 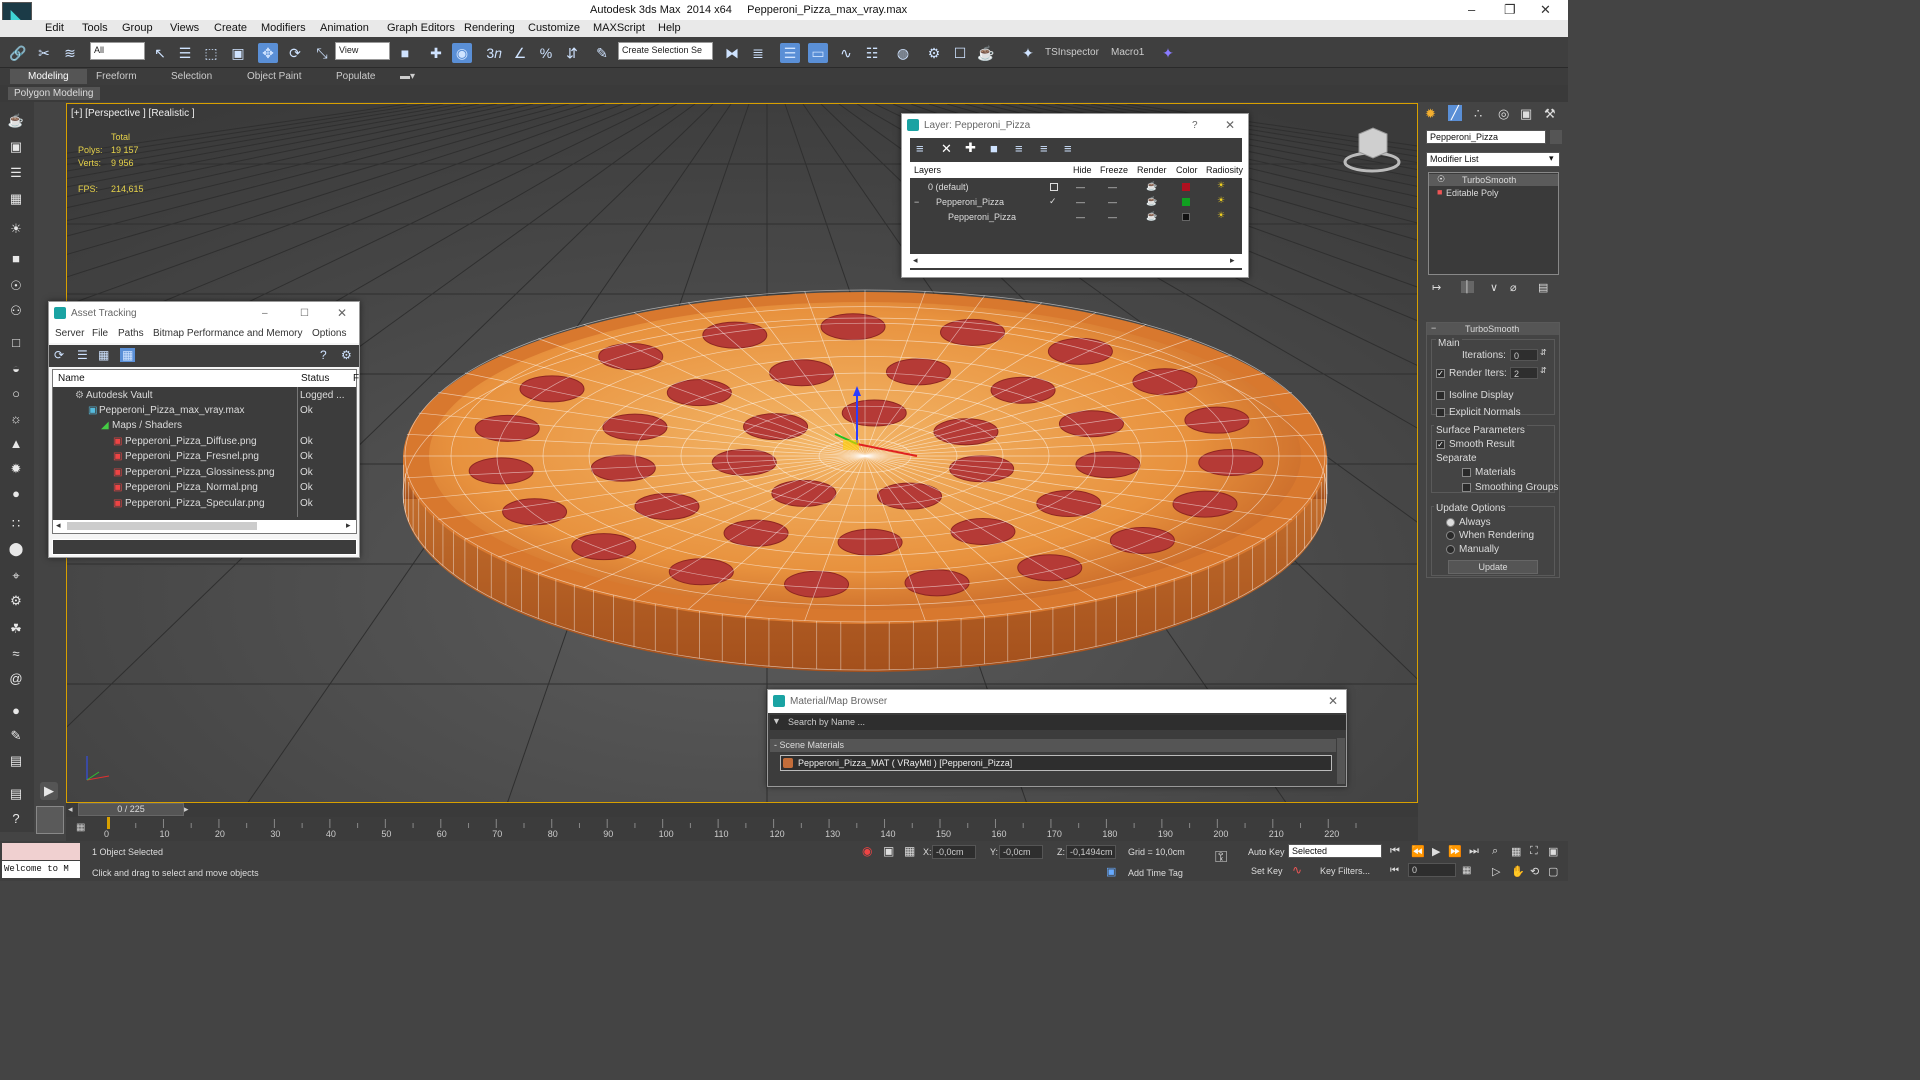 What do you see at coordinates (16, 629) in the screenshot?
I see `tree-icon: ☘` at bounding box center [16, 629].